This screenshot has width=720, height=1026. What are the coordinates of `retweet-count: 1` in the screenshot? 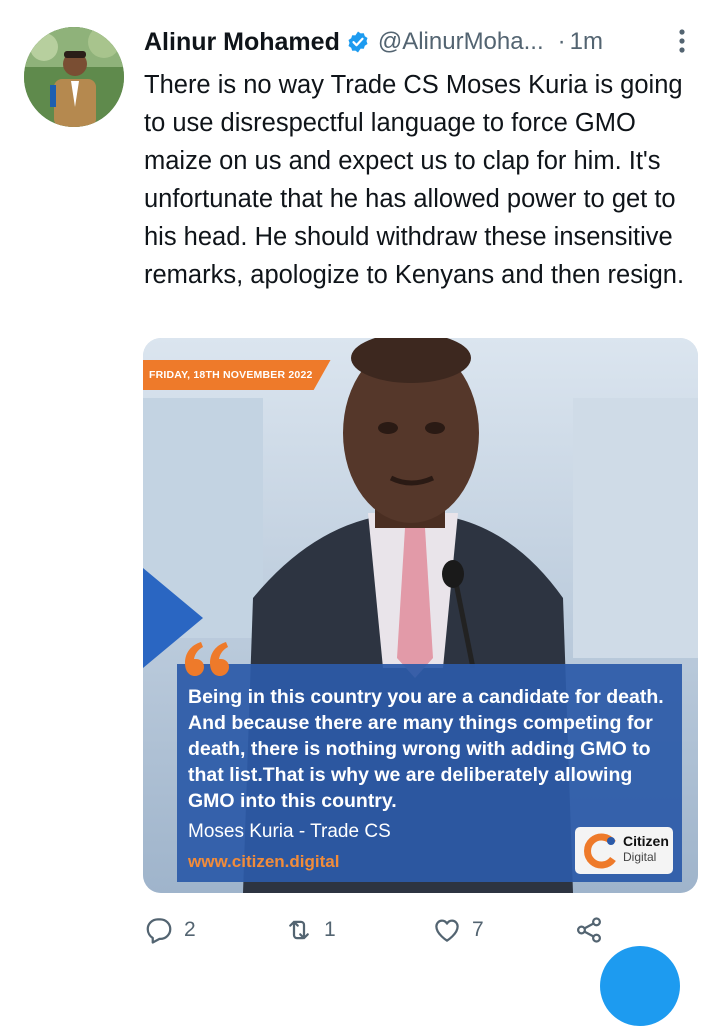 It's located at (330, 929).